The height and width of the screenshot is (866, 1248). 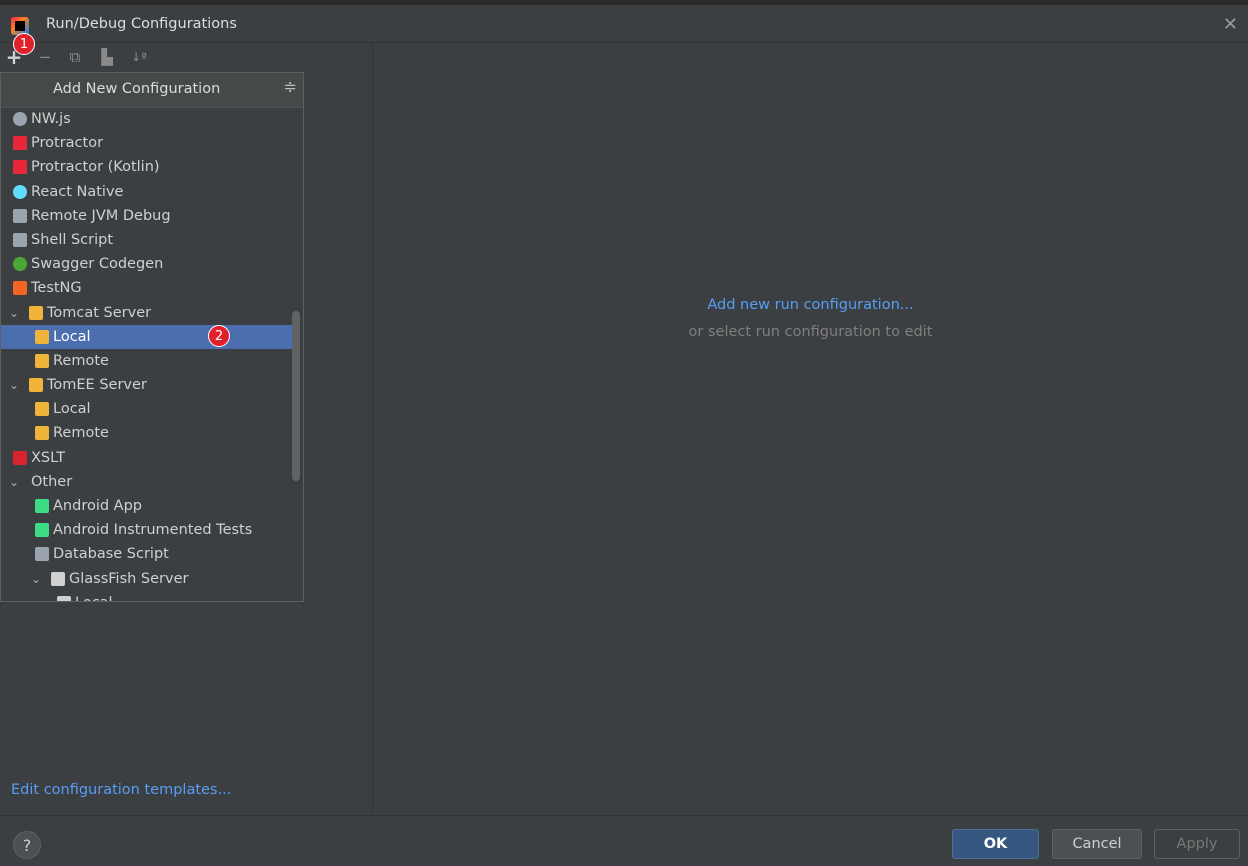 I want to click on ok-button: OK, so click(x=995, y=844).